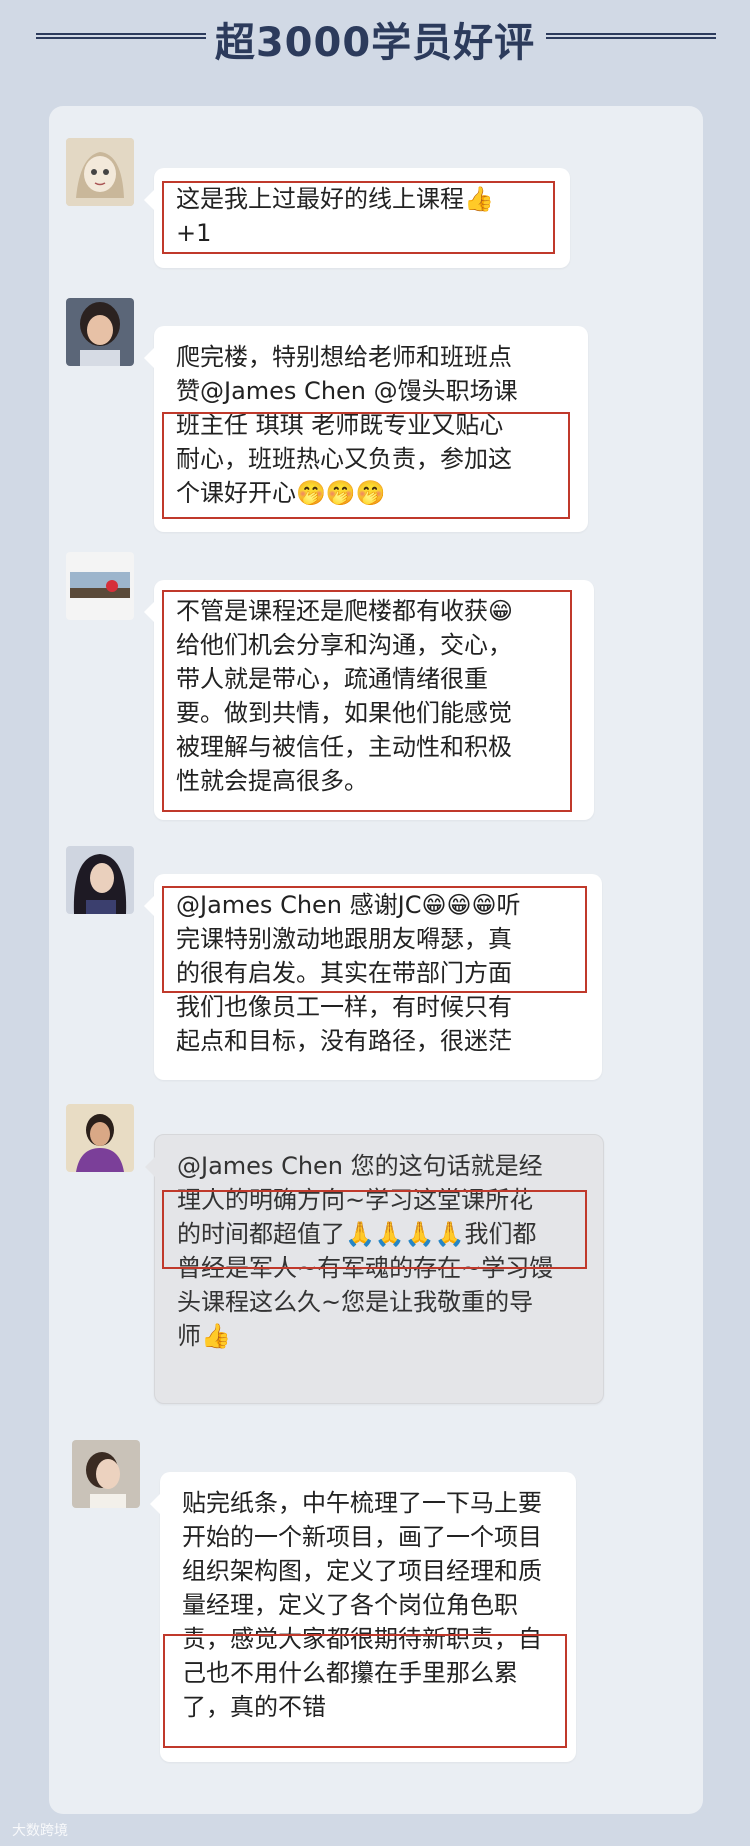 The image size is (750, 1846). Describe the element at coordinates (106, 1474) in the screenshot. I see `woman-profile-avatar-icon` at that location.